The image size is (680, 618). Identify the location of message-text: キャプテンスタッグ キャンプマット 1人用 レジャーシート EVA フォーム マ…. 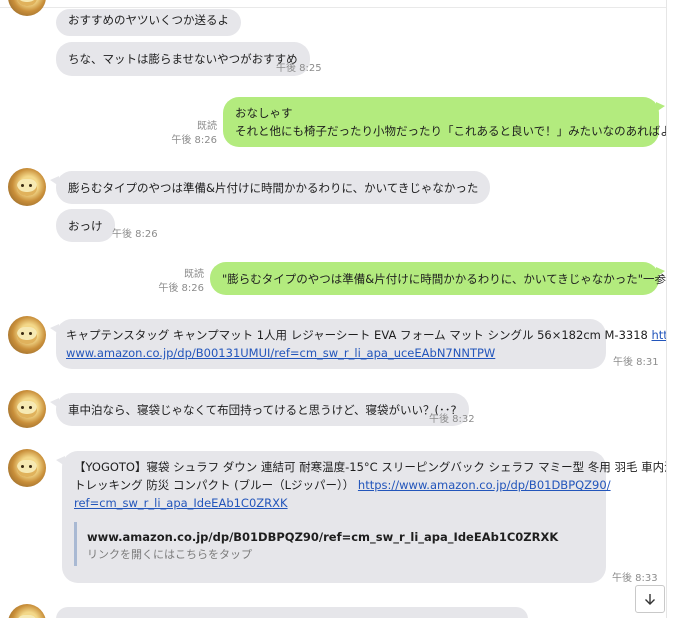
(359, 335).